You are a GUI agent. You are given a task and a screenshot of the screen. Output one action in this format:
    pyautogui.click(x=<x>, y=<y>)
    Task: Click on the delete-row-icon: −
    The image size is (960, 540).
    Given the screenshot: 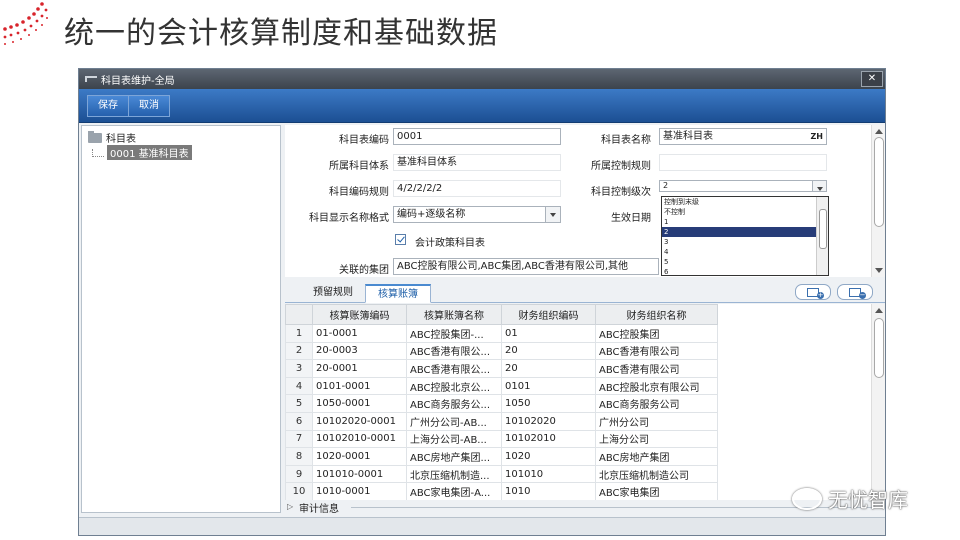 What is the action you would take?
    pyautogui.click(x=855, y=292)
    